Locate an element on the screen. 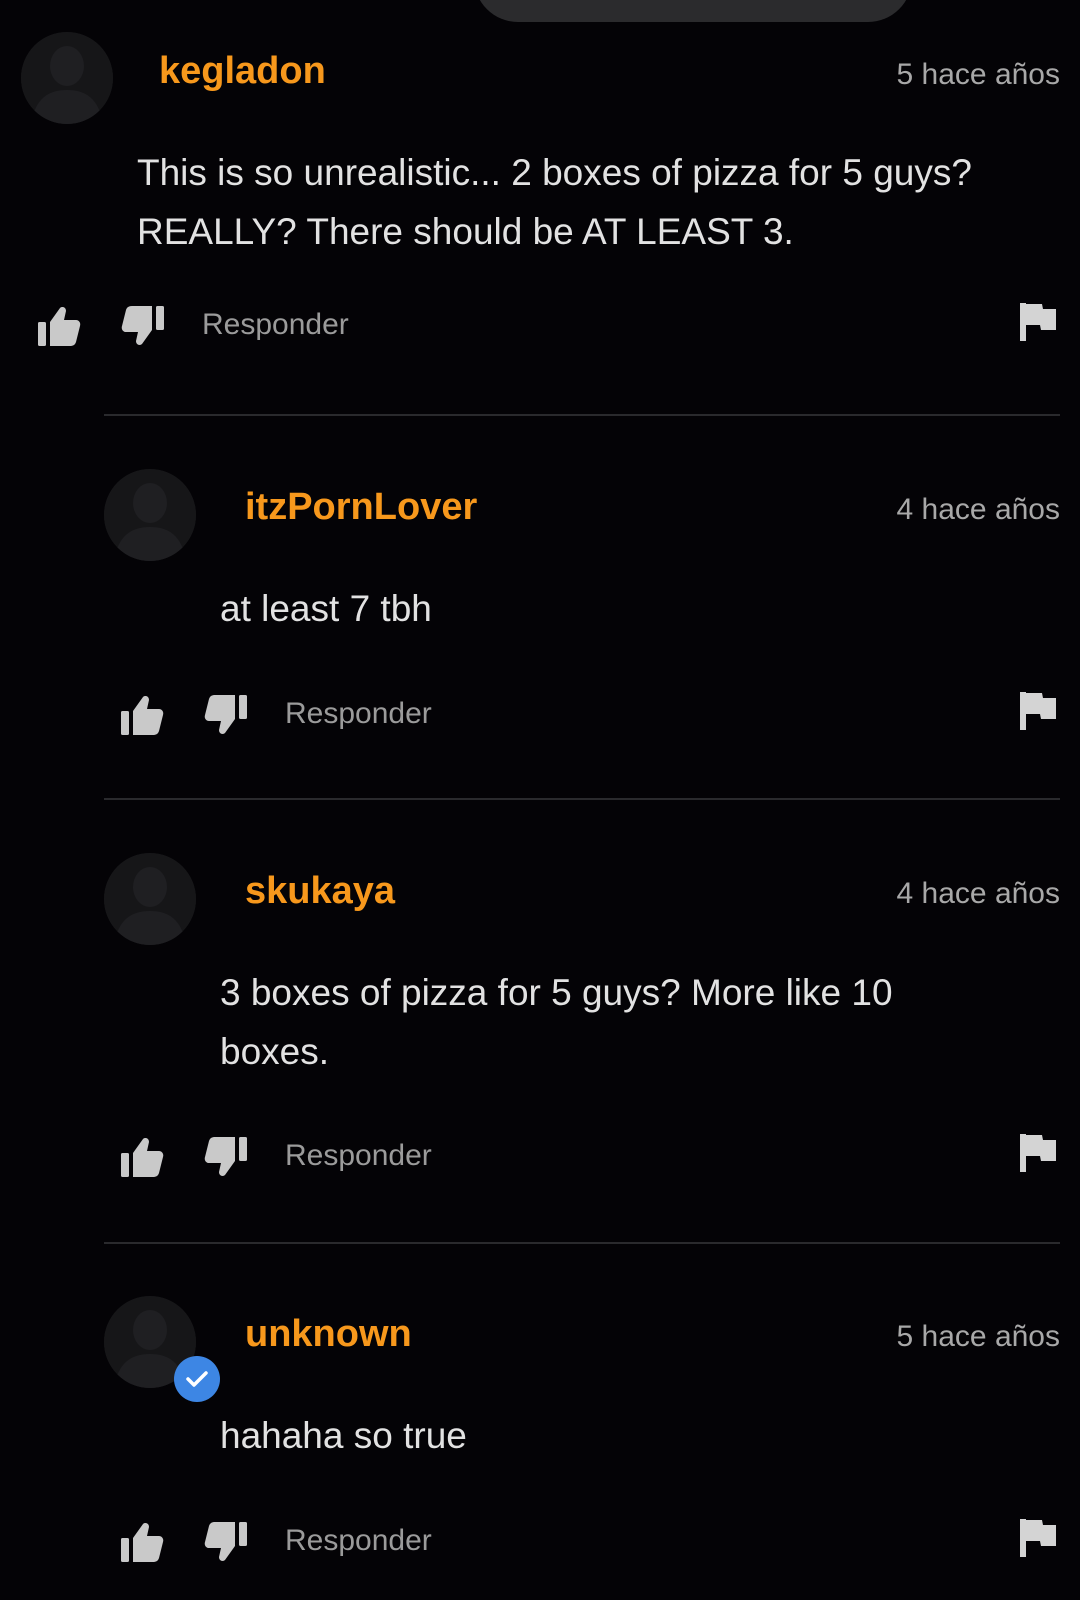  comment-text: at least 7 tbh is located at coordinates (326, 608).